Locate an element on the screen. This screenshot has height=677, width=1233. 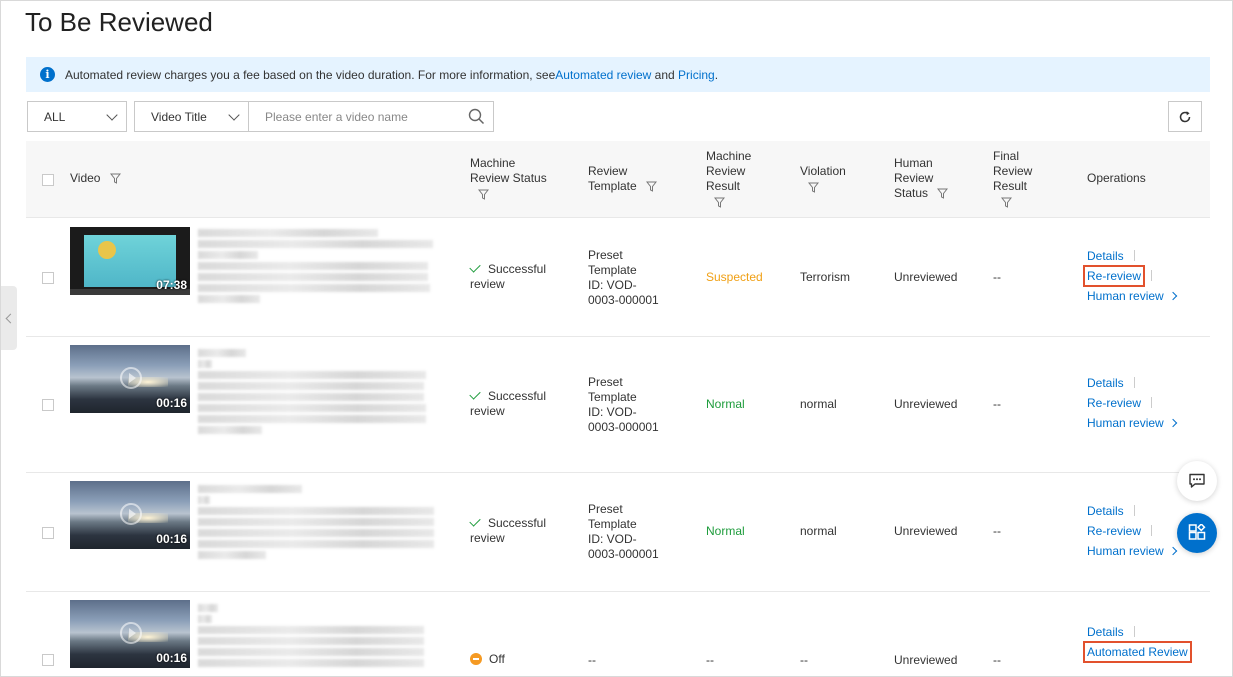
col-machine-result-l3: Result is located at coordinates (723, 186).